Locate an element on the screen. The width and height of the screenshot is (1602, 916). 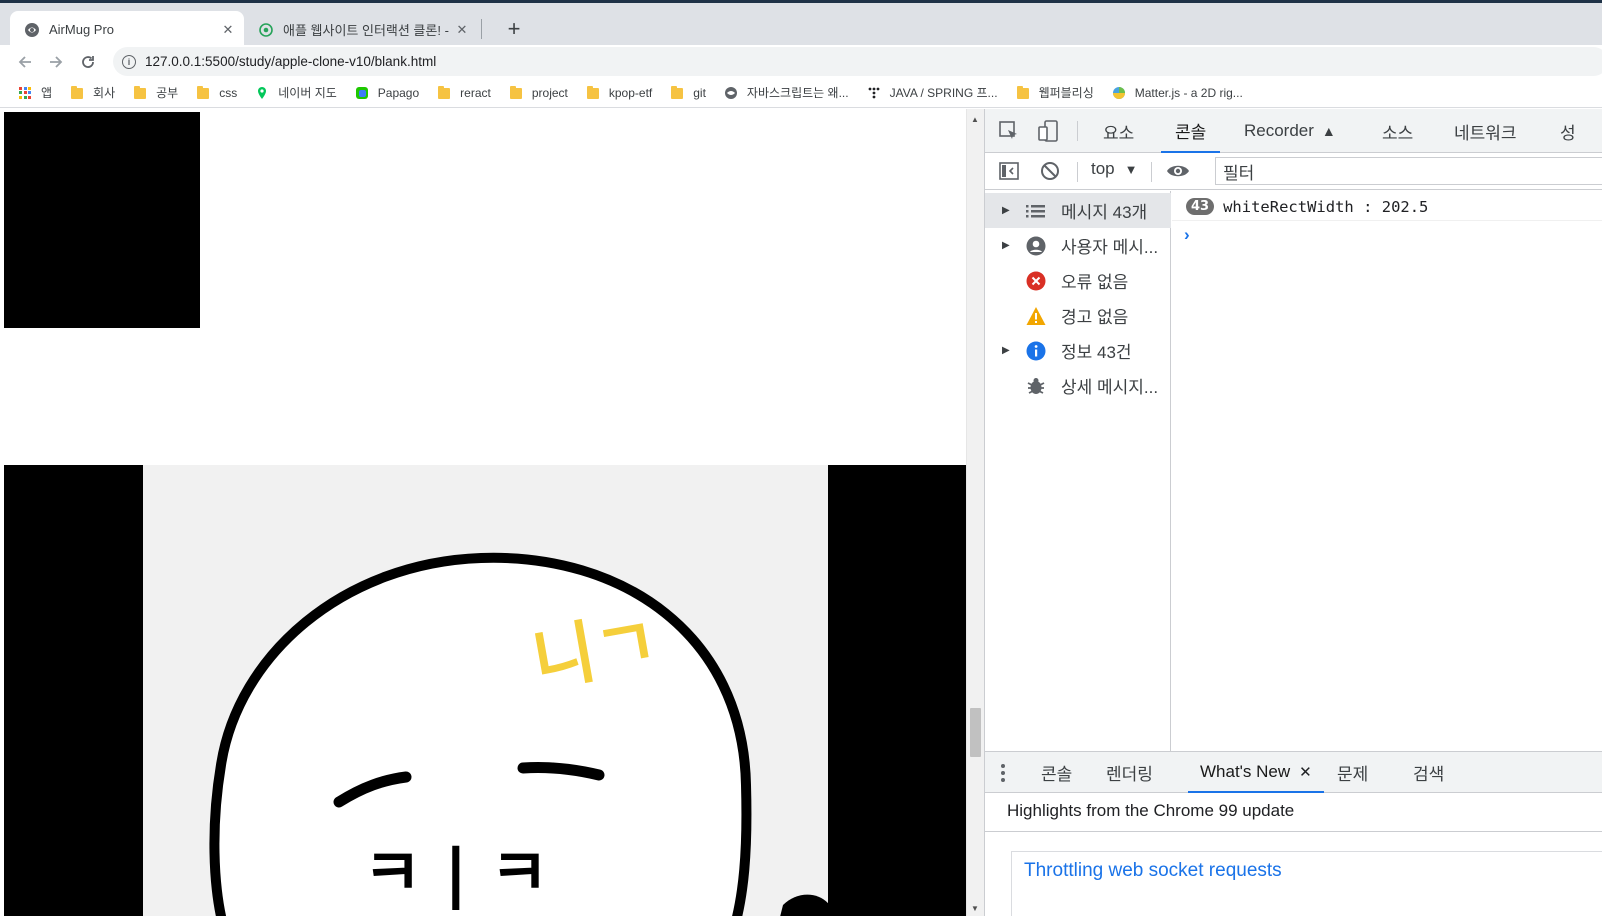
bookmark-apps: 앱 is located at coordinates (35, 92).